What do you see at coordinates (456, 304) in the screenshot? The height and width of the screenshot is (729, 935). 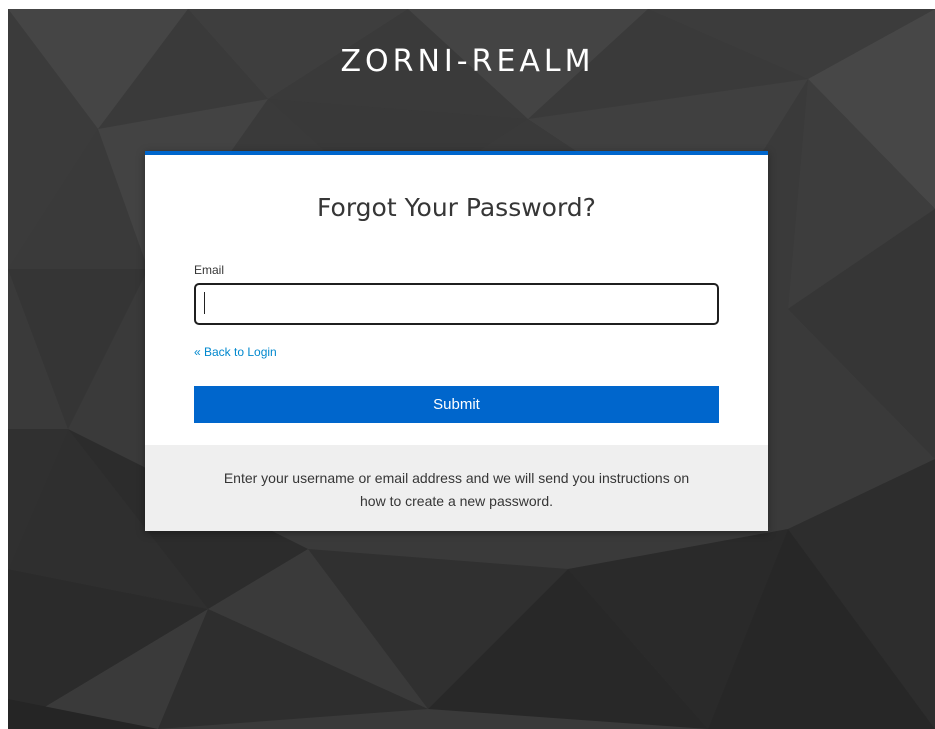 I see `email-field` at bounding box center [456, 304].